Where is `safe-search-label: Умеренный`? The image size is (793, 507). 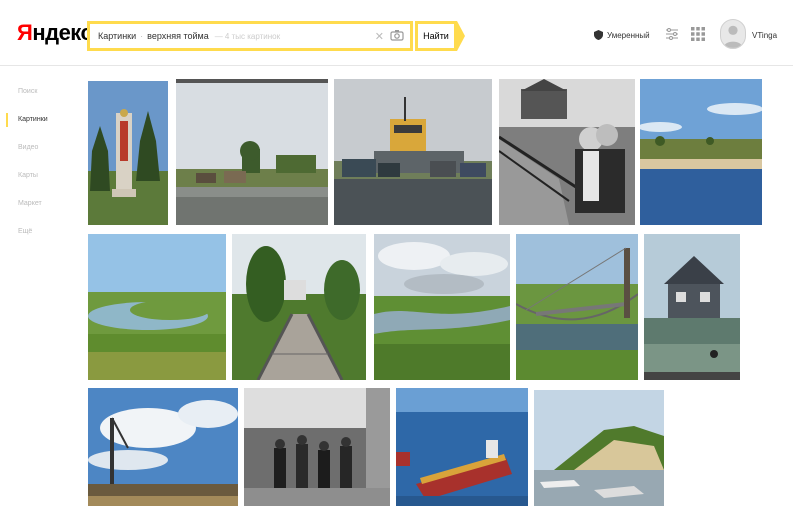
safe-search-label: Умеренный is located at coordinates (628, 35).